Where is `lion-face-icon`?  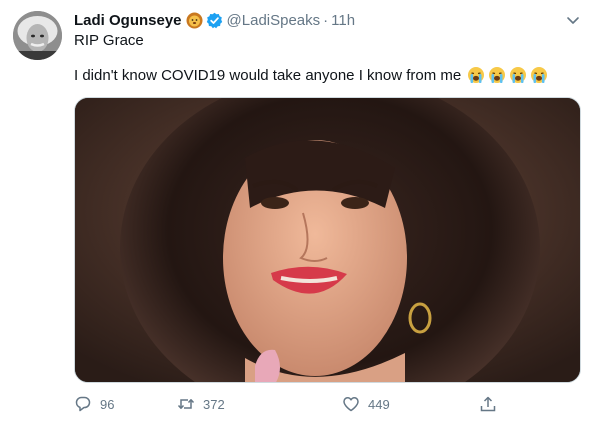 lion-face-icon is located at coordinates (194, 20).